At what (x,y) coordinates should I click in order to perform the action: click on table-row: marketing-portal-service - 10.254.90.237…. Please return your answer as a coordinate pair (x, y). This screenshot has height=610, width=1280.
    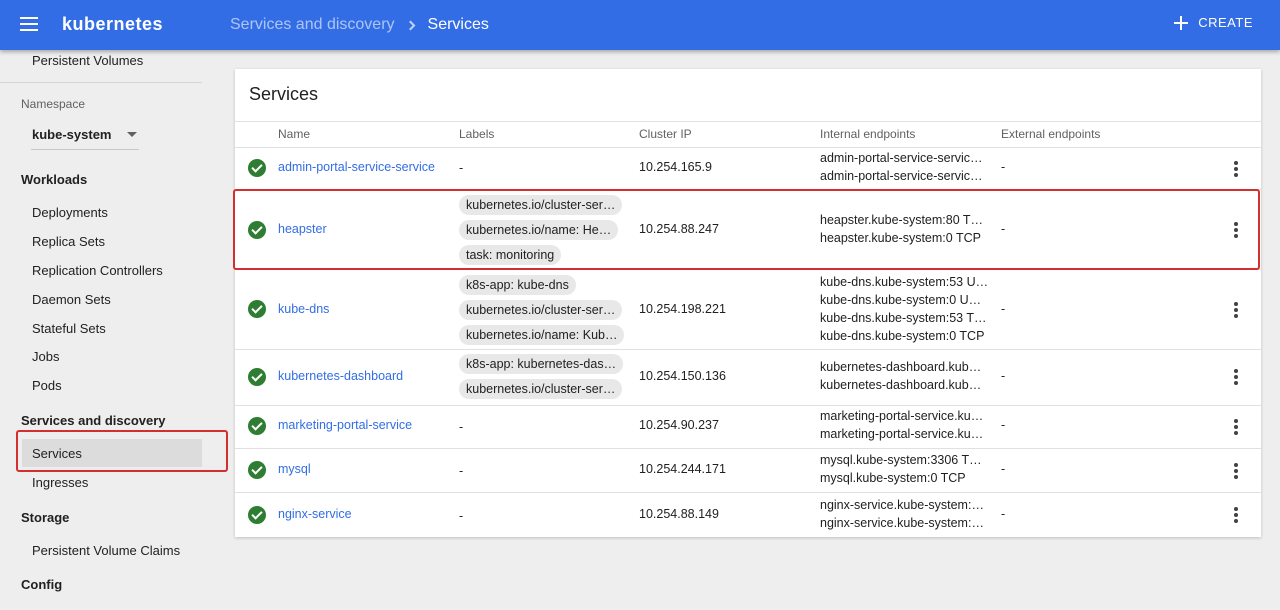
    Looking at the image, I should click on (748, 427).